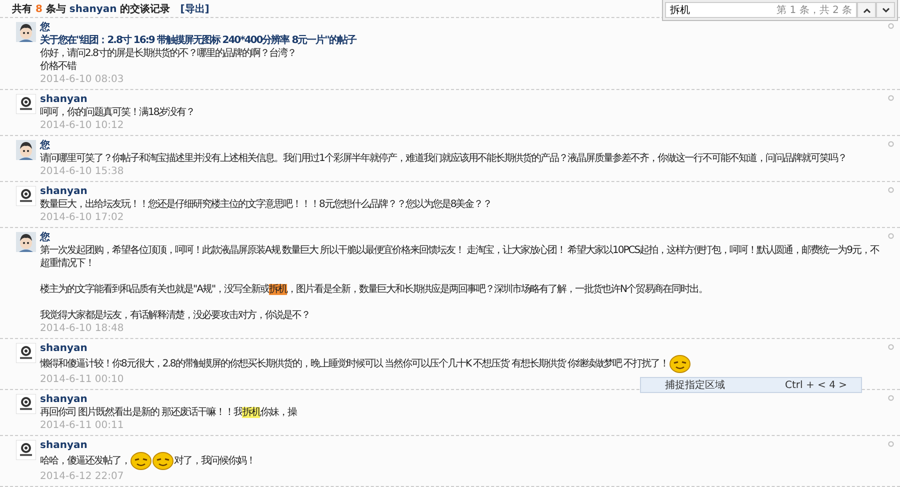  I want to click on caret-up-icon, so click(866, 10).